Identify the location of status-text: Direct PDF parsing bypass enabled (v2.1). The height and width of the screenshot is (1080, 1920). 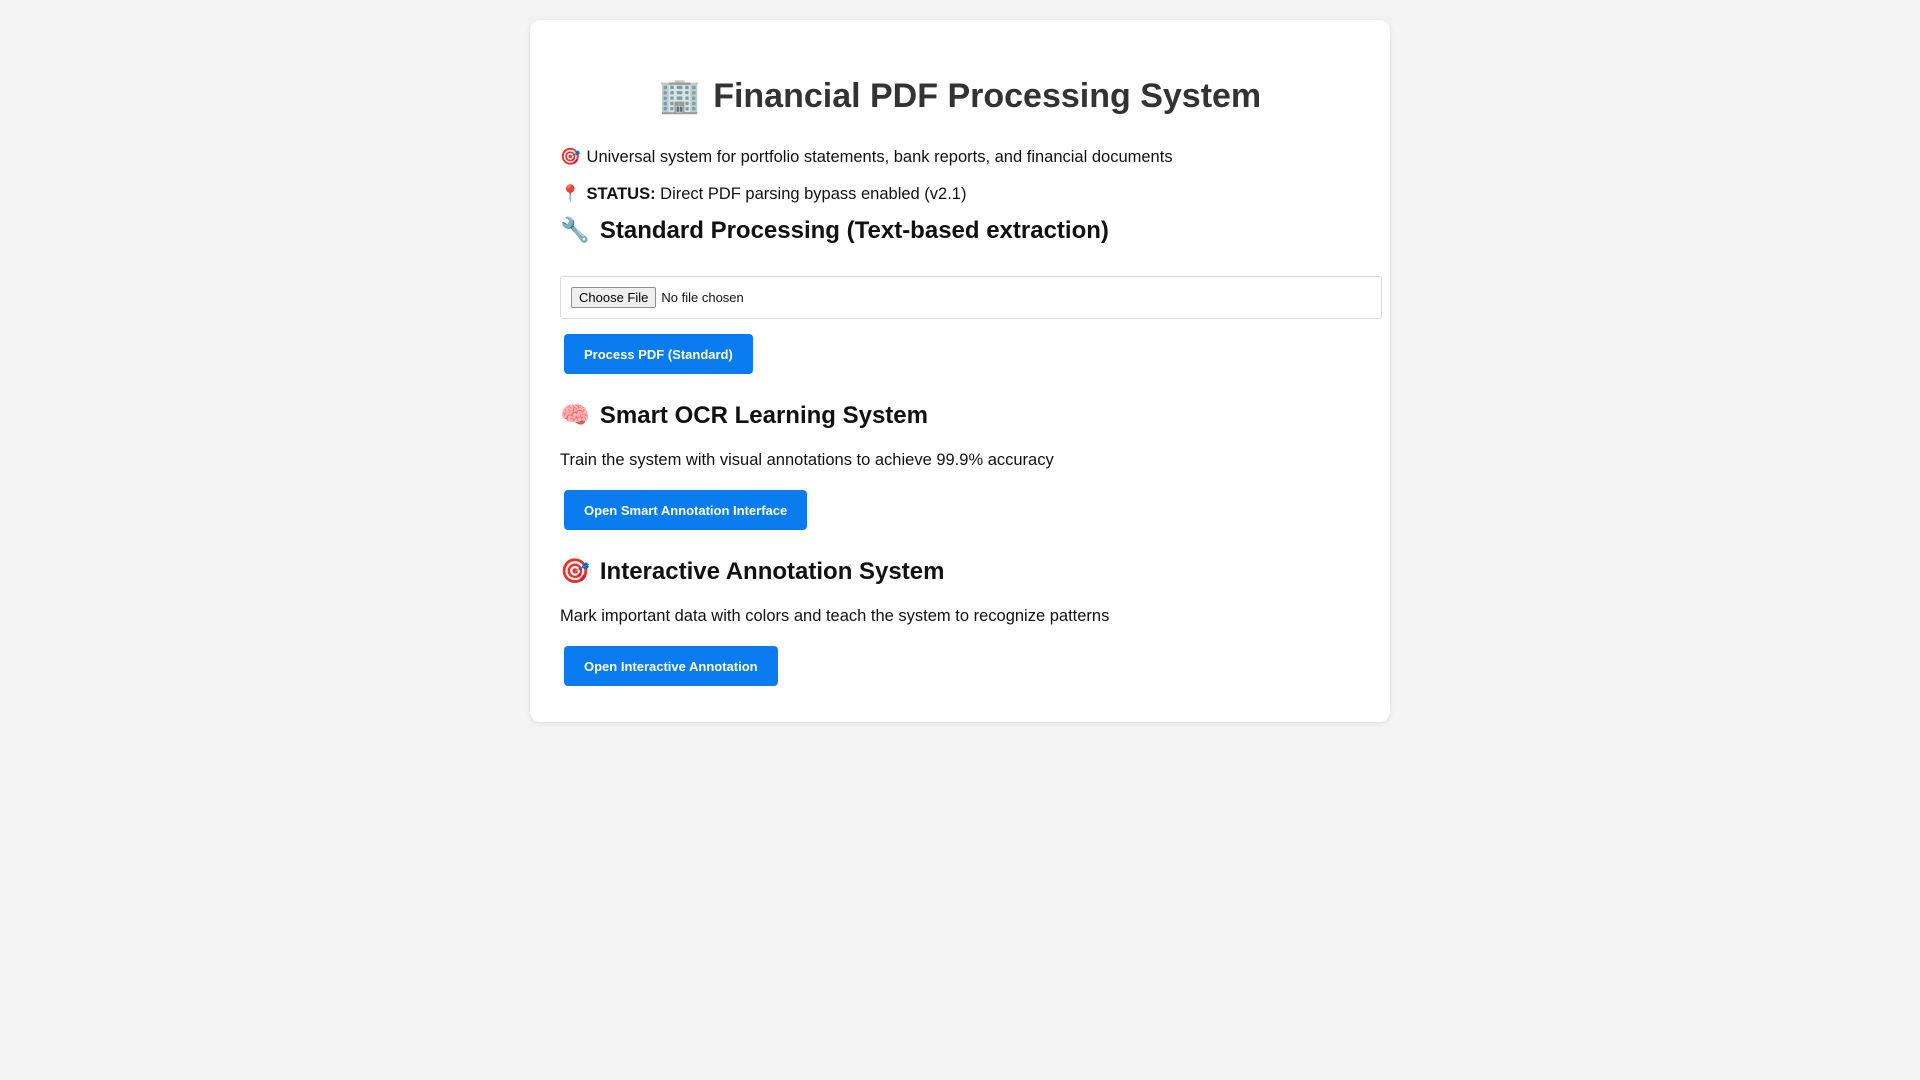
(811, 194).